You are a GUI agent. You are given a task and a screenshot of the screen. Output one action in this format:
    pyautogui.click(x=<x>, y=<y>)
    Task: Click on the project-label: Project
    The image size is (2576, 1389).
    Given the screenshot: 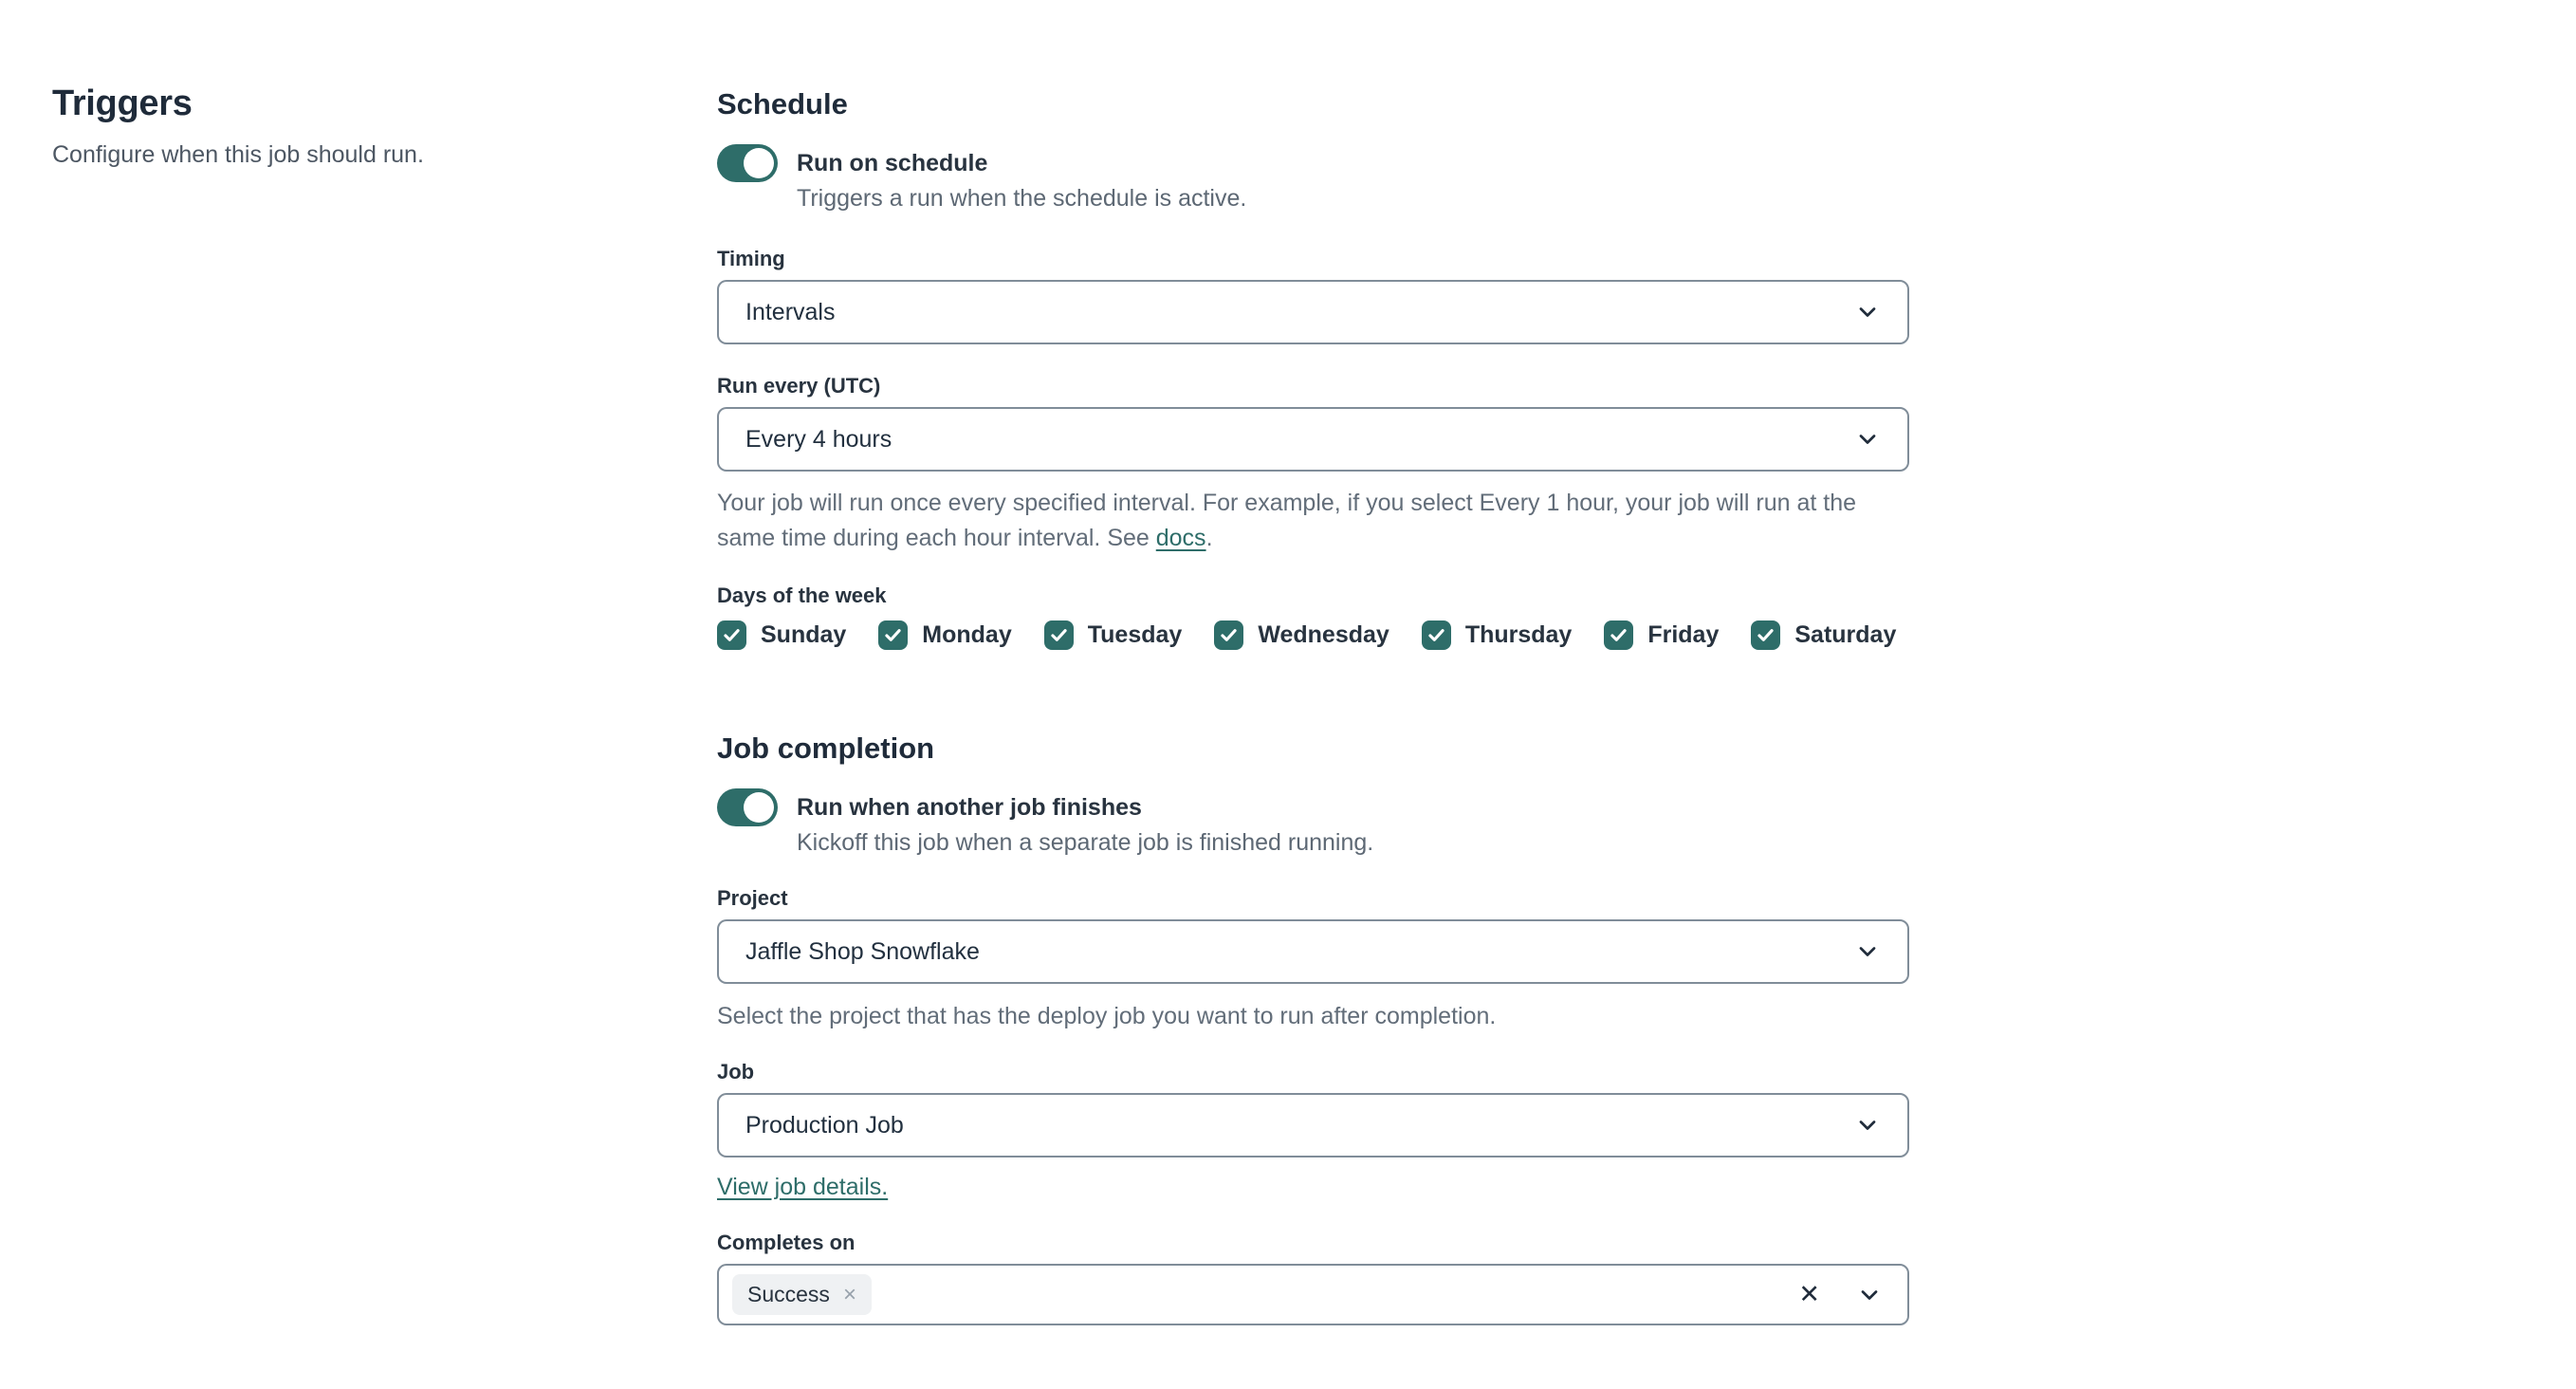 What is the action you would take?
    pyautogui.click(x=752, y=898)
    